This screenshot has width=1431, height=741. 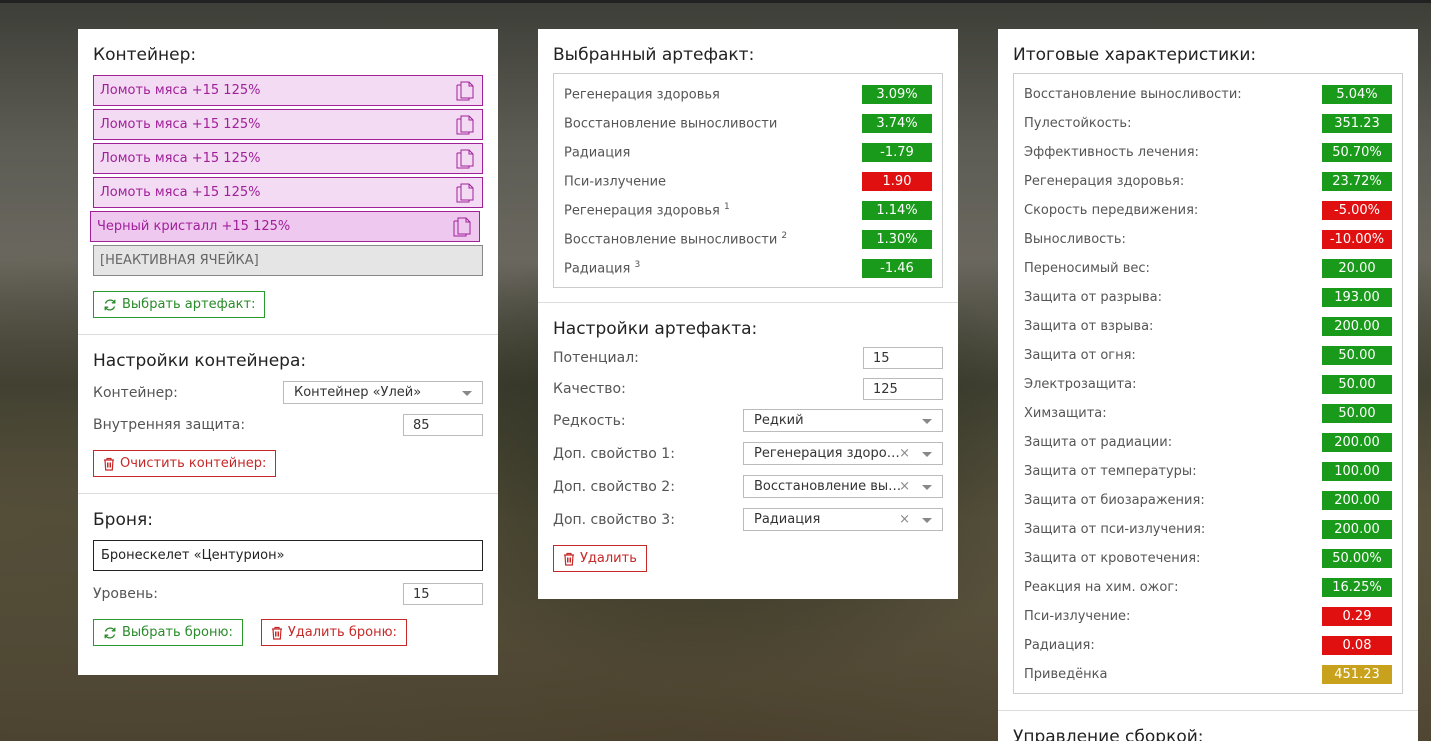 I want to click on prop1-select: Регенерация здоровья ×, so click(x=843, y=453).